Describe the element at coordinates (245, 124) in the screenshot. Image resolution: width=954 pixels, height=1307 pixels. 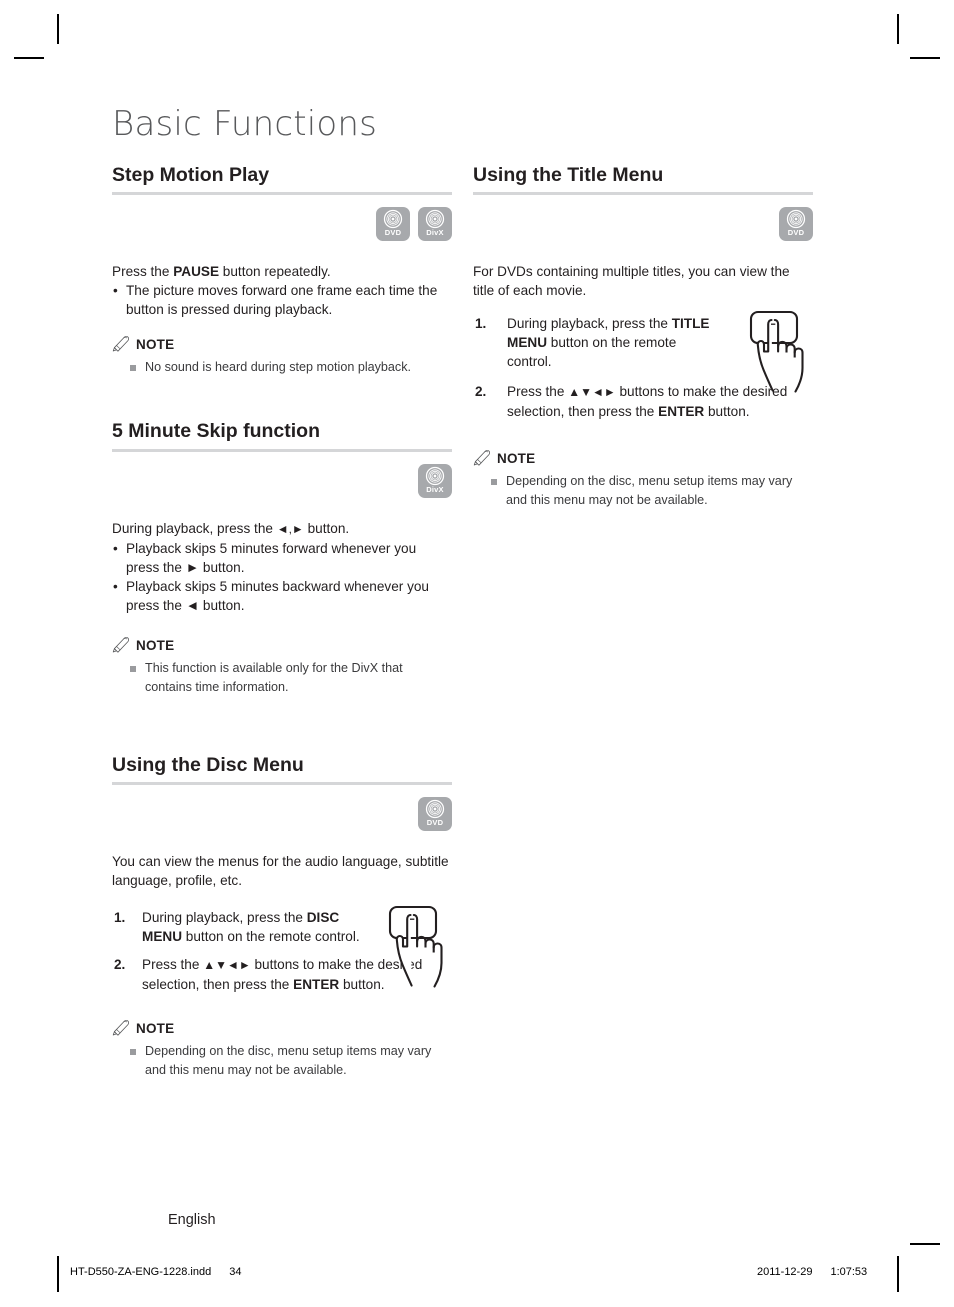
I see `page-title: Basic Functions` at that location.